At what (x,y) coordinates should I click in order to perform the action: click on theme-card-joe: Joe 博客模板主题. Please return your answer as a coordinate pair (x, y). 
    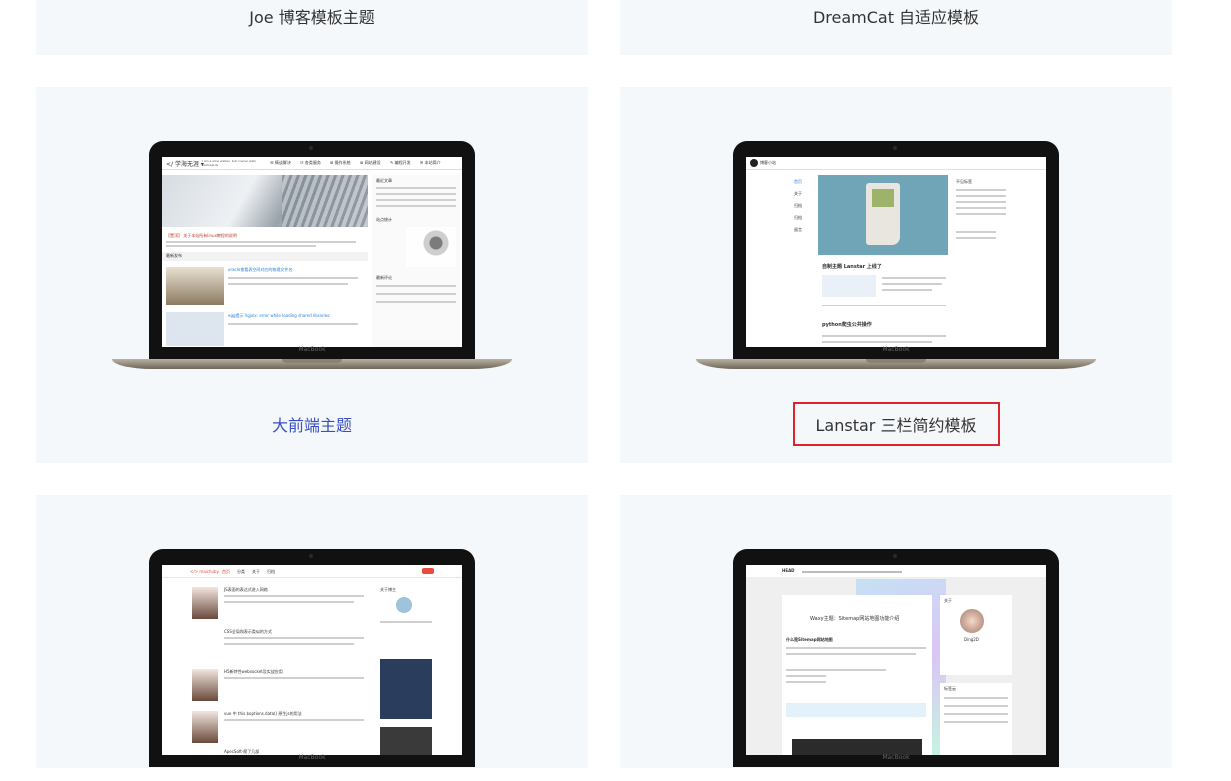
    Looking at the image, I should click on (312, 27).